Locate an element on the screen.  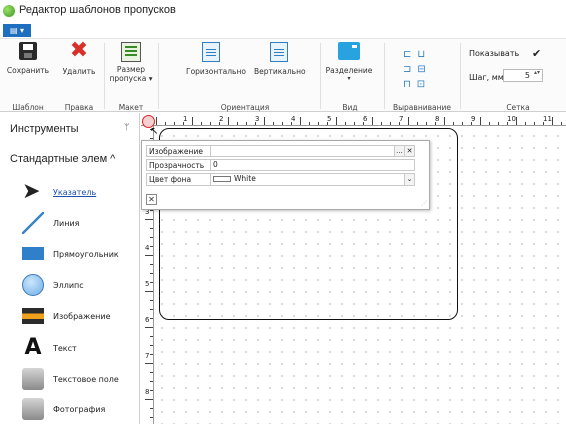
arrow-pointer-icon: ➤ is located at coordinates (31, 191).